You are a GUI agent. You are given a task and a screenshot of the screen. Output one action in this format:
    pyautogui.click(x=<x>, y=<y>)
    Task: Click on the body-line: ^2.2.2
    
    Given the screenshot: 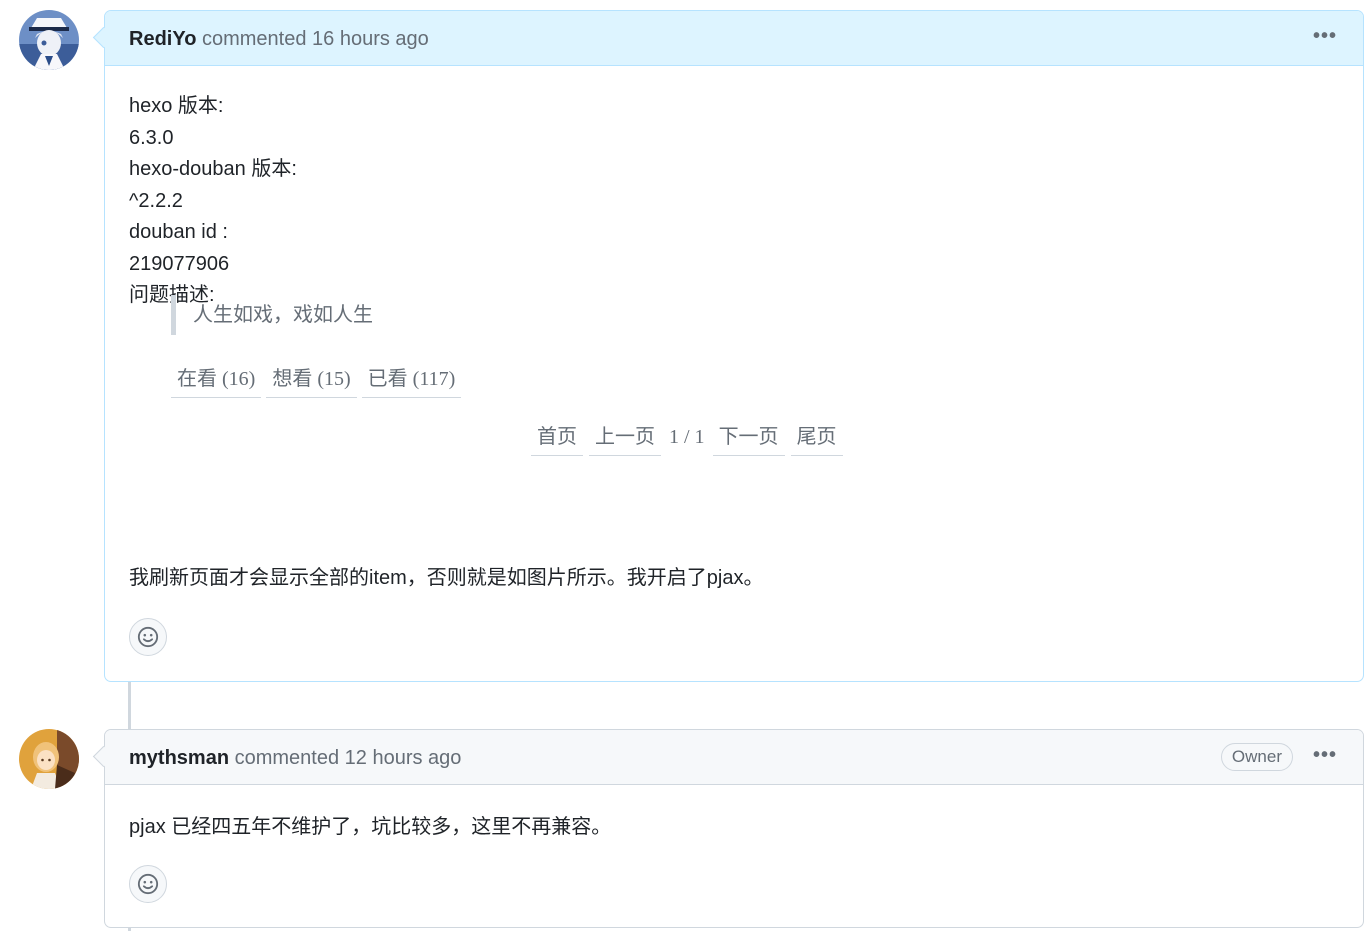 What is the action you would take?
    pyautogui.click(x=156, y=200)
    